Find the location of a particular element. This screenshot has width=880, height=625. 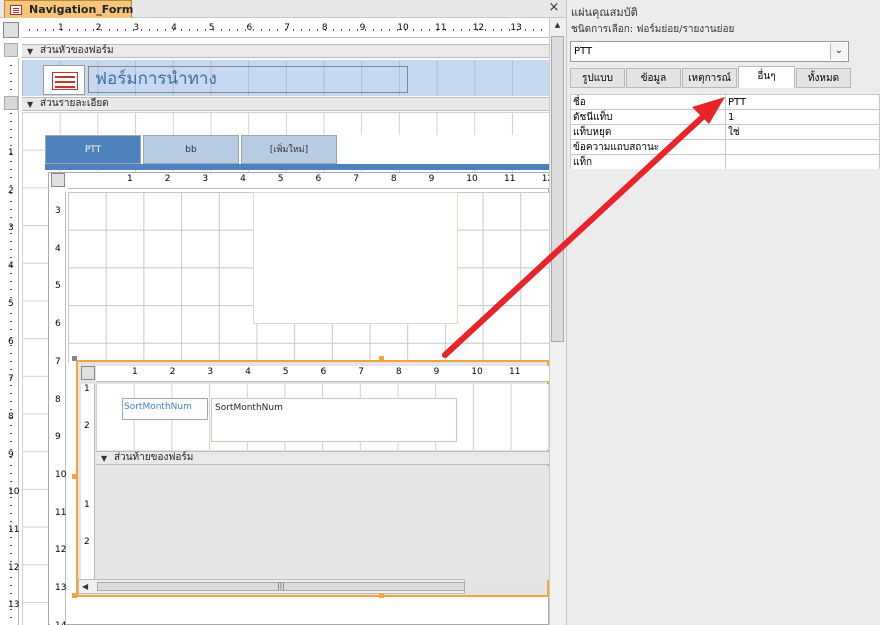

nav-button: PTT is located at coordinates (93, 149).